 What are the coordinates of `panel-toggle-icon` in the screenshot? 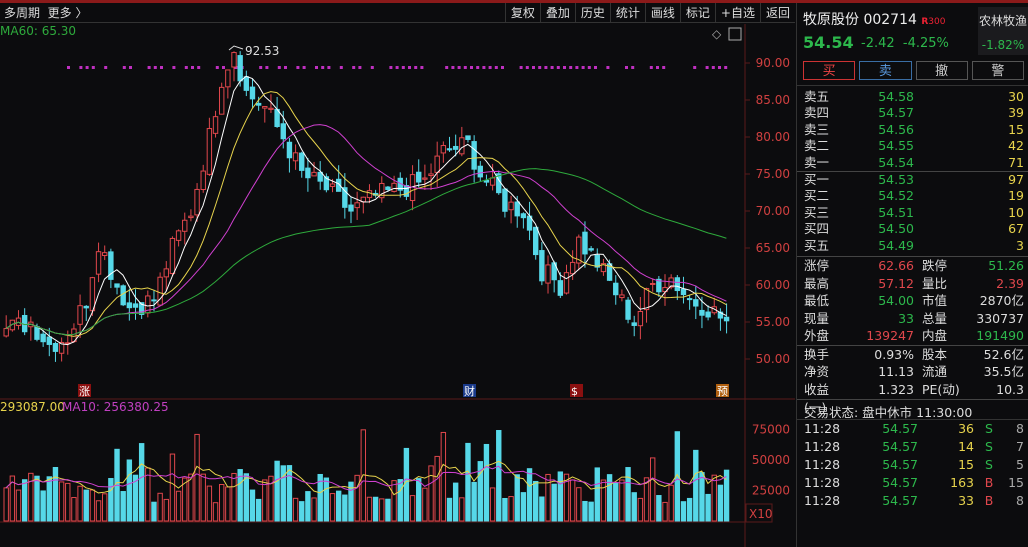 It's located at (735, 34).